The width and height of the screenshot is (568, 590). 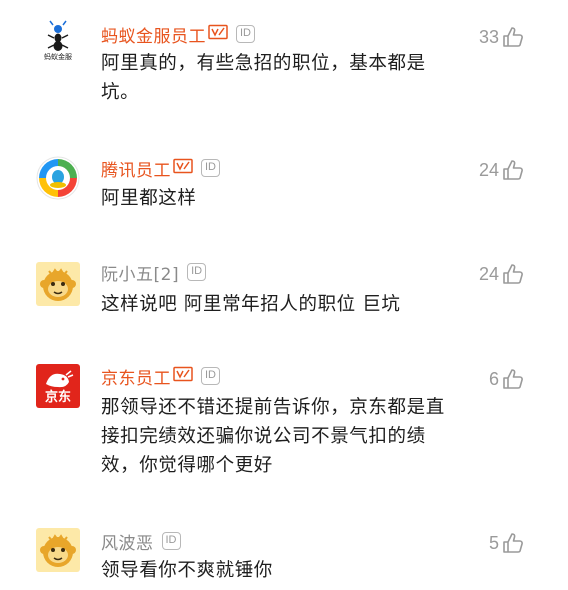 What do you see at coordinates (136, 168) in the screenshot?
I see `username: 腾讯员工` at bounding box center [136, 168].